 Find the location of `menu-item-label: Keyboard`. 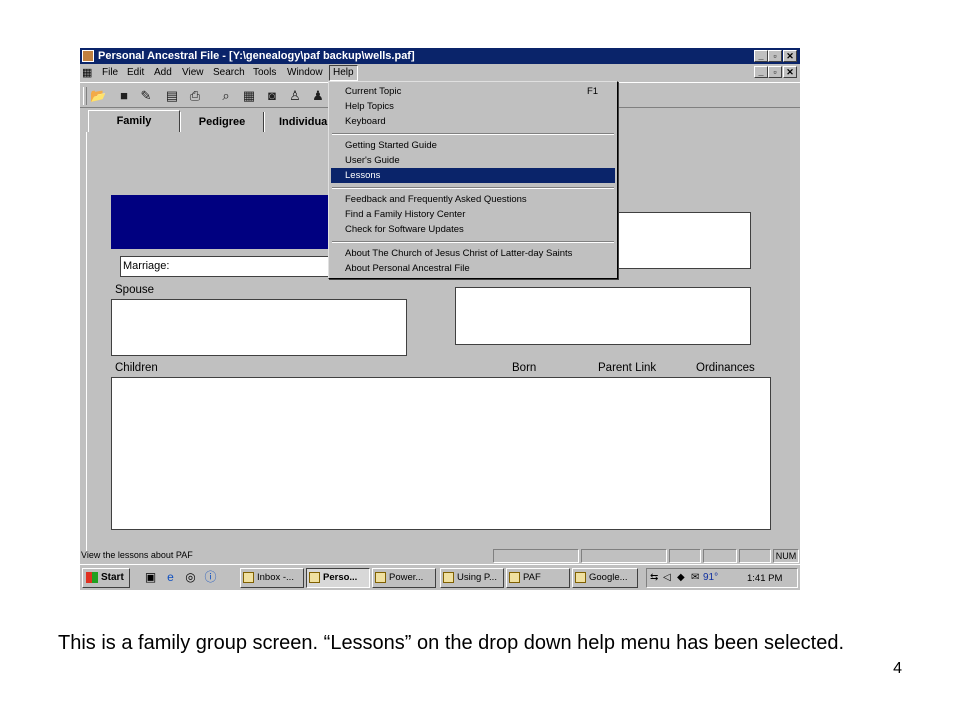

menu-item-label: Keyboard is located at coordinates (365, 121).